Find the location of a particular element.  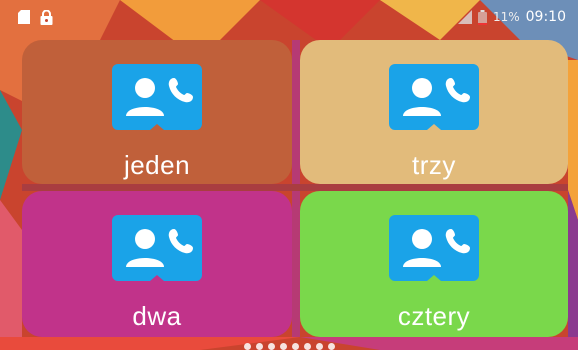

lock-icon is located at coordinates (46, 17).